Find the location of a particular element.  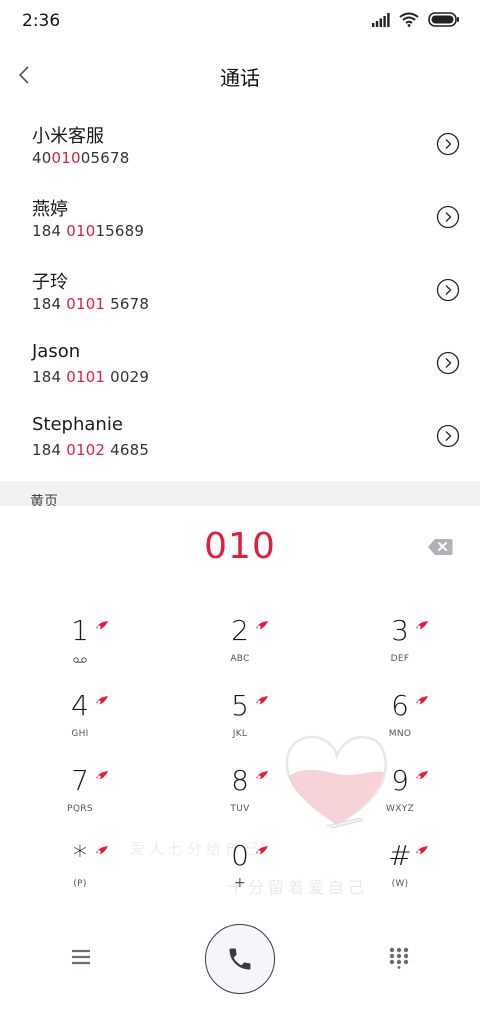

key-letters: GHI is located at coordinates (80, 734).